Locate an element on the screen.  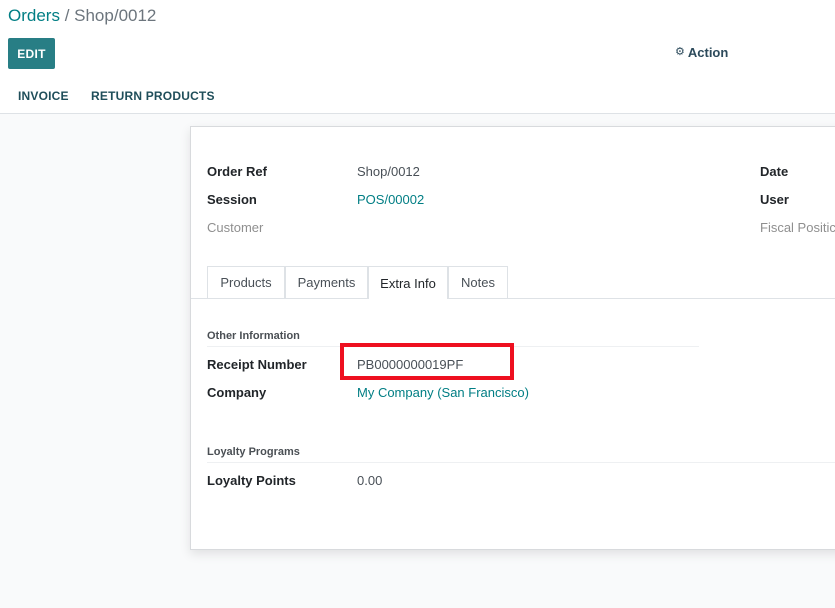
breadcrumb-orders-link: Orders is located at coordinates (34, 15).